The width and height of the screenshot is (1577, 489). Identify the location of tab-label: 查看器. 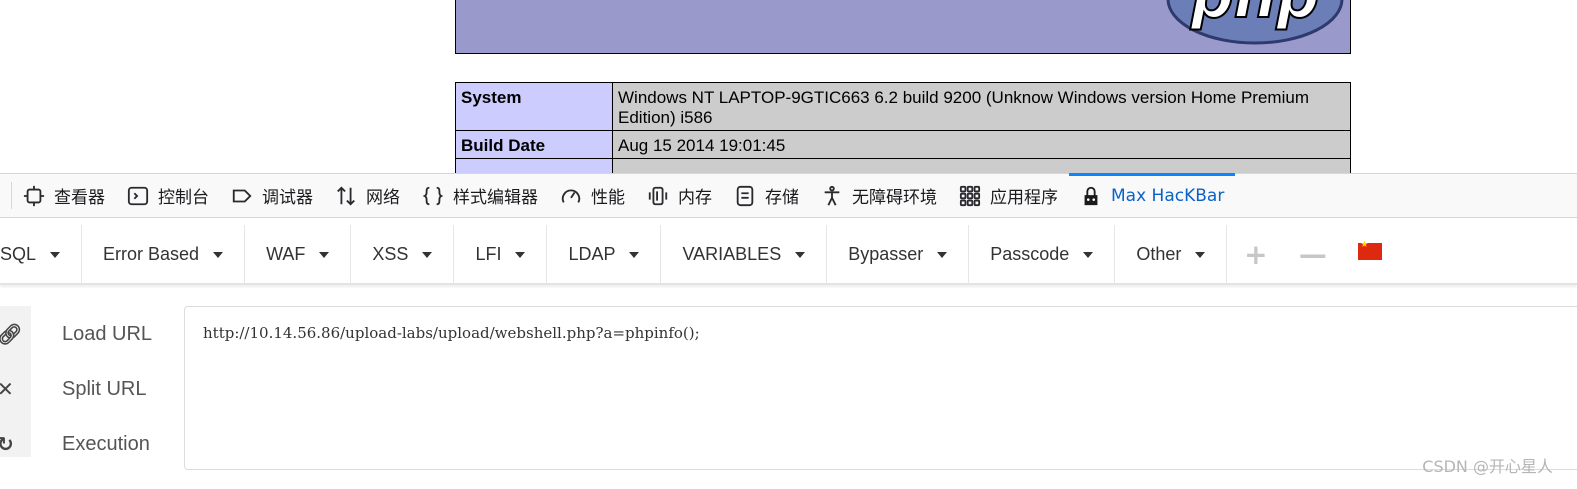
(79, 198).